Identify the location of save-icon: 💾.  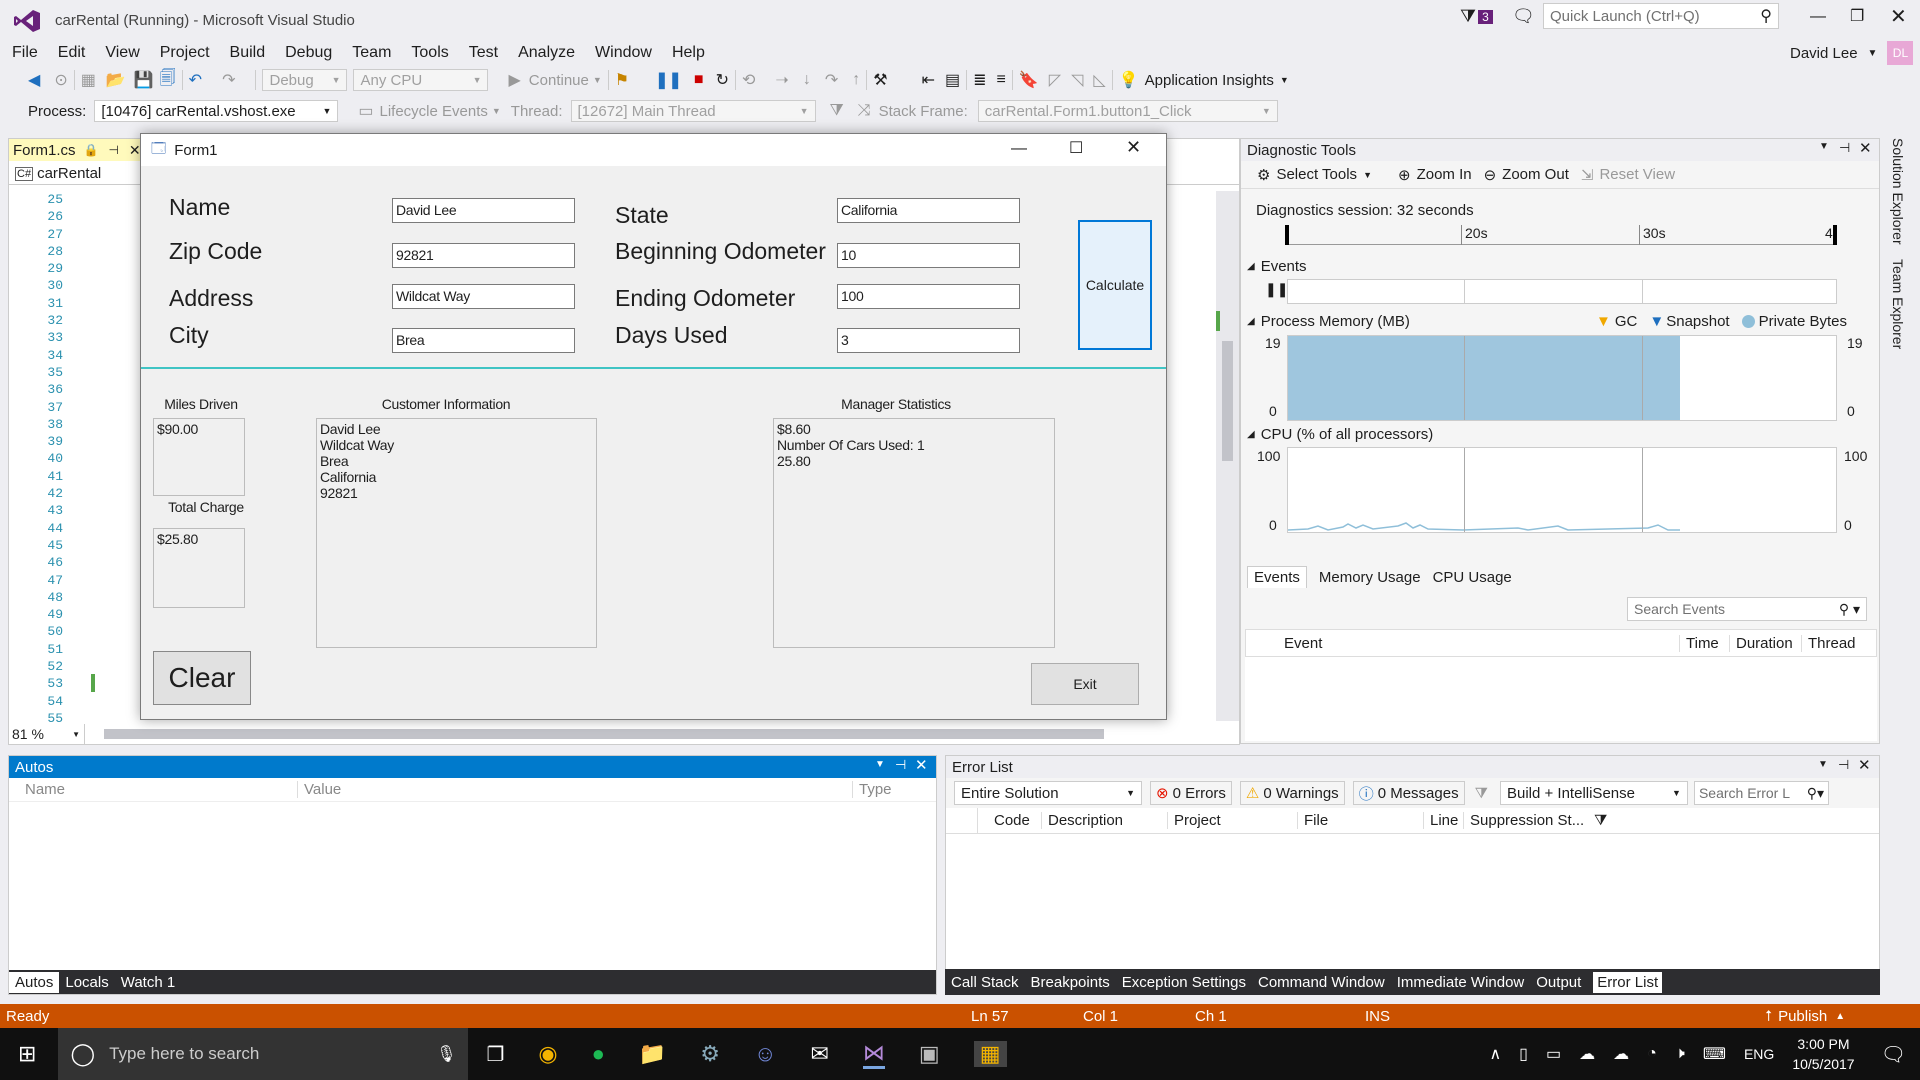
(144, 80).